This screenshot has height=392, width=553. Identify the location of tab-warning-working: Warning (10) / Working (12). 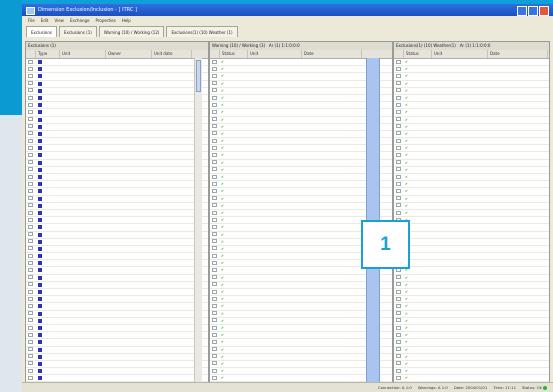
(131, 31).